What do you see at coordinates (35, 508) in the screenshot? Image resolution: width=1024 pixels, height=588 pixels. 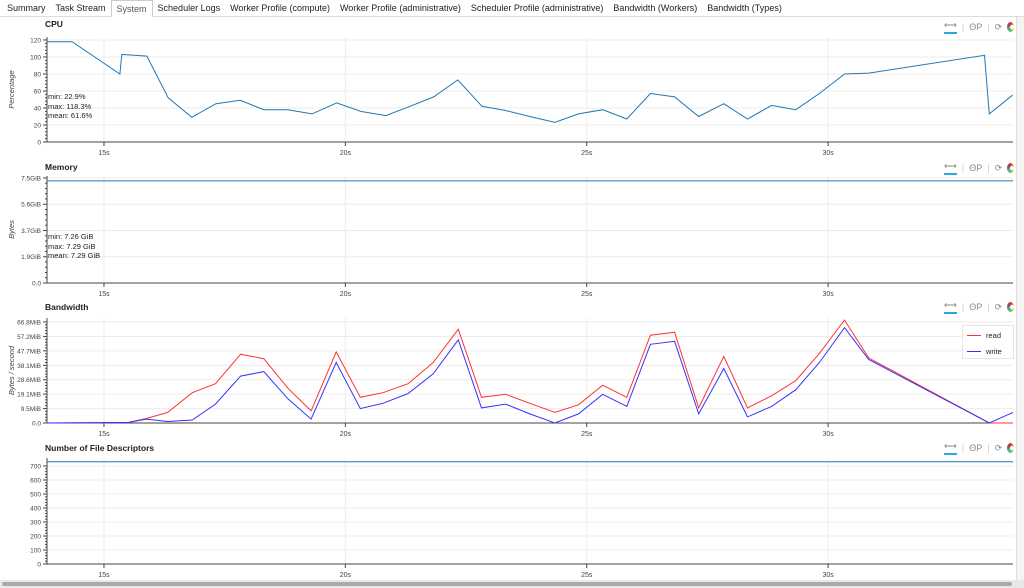 I see `y-tick-label: 400` at bounding box center [35, 508].